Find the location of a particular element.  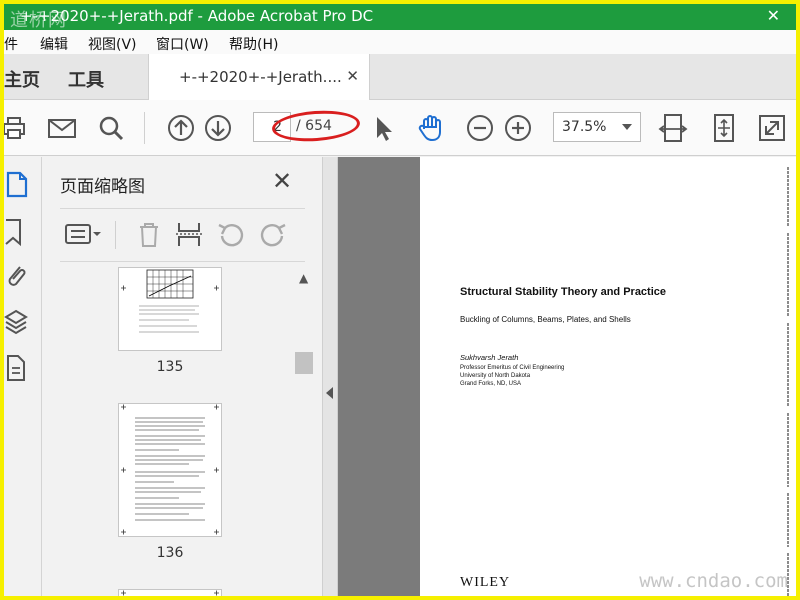

author-affiliation: Grand Forks, ND, USA is located at coordinates (491, 384).